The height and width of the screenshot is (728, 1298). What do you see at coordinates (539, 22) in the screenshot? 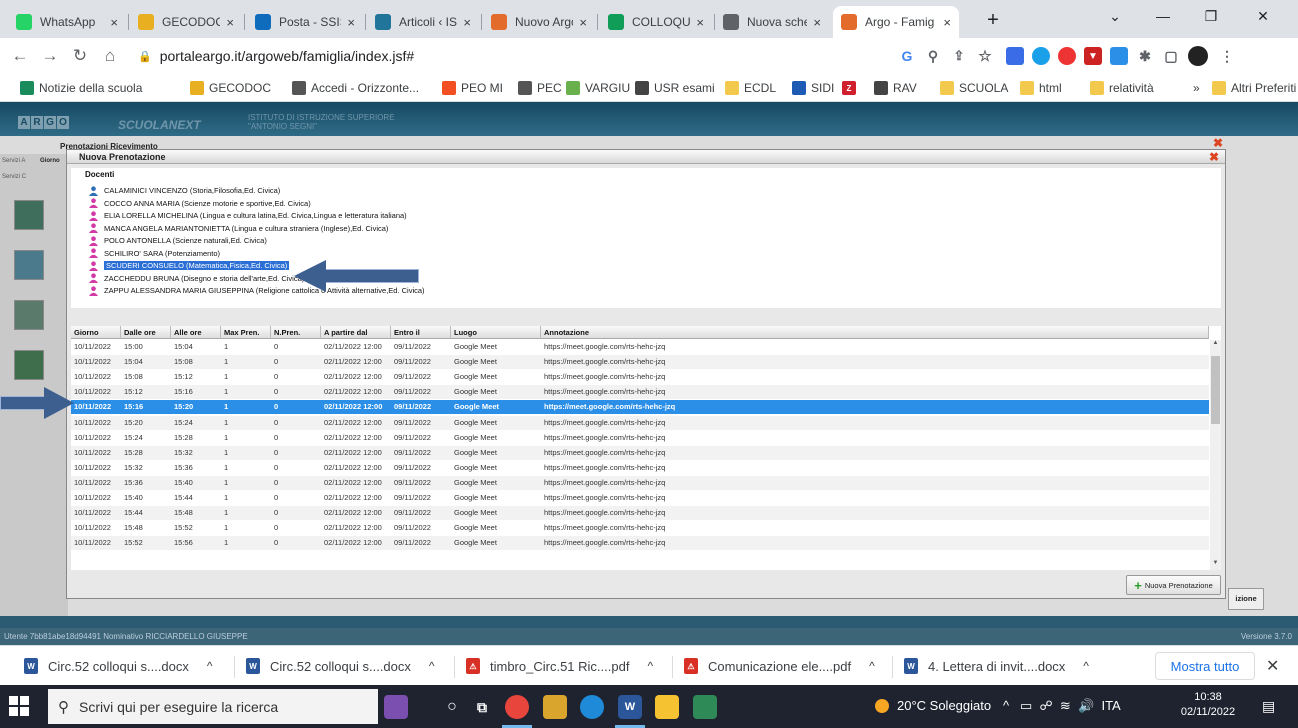
I see `browser-tab: Nuovo Argo ×` at bounding box center [539, 22].